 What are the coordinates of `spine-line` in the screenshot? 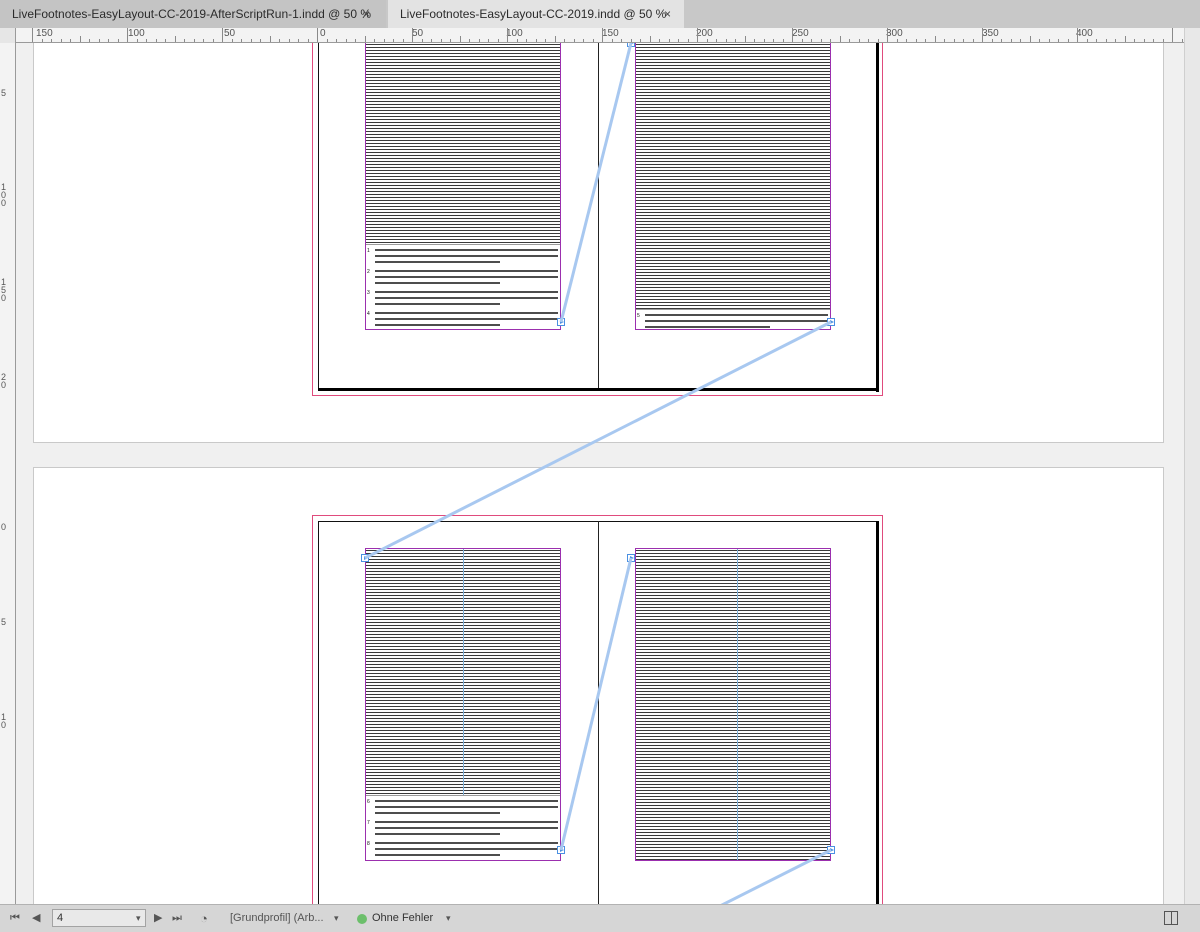 It's located at (598, 216).